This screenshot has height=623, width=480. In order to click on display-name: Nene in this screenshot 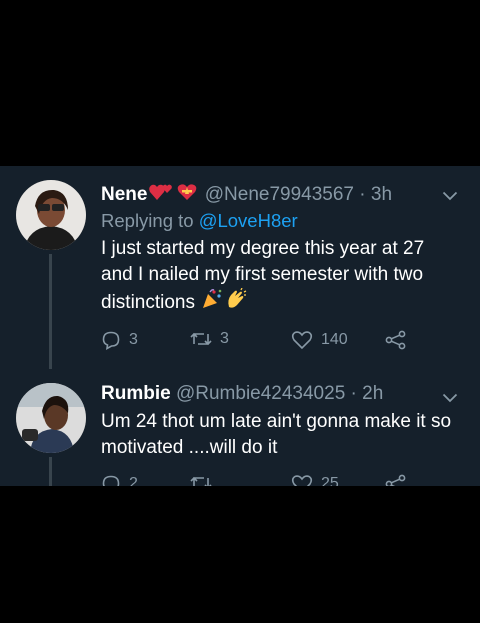, I will do `click(124, 194)`.